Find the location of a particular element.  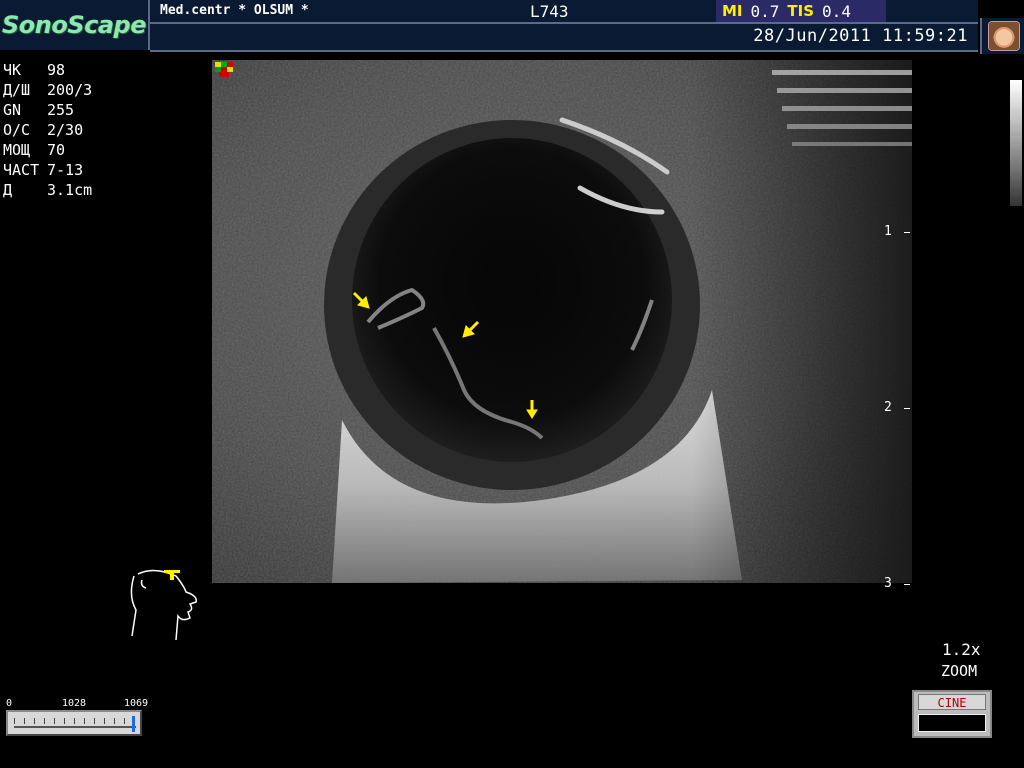

patient-avatar-icon is located at coordinates (1004, 36).